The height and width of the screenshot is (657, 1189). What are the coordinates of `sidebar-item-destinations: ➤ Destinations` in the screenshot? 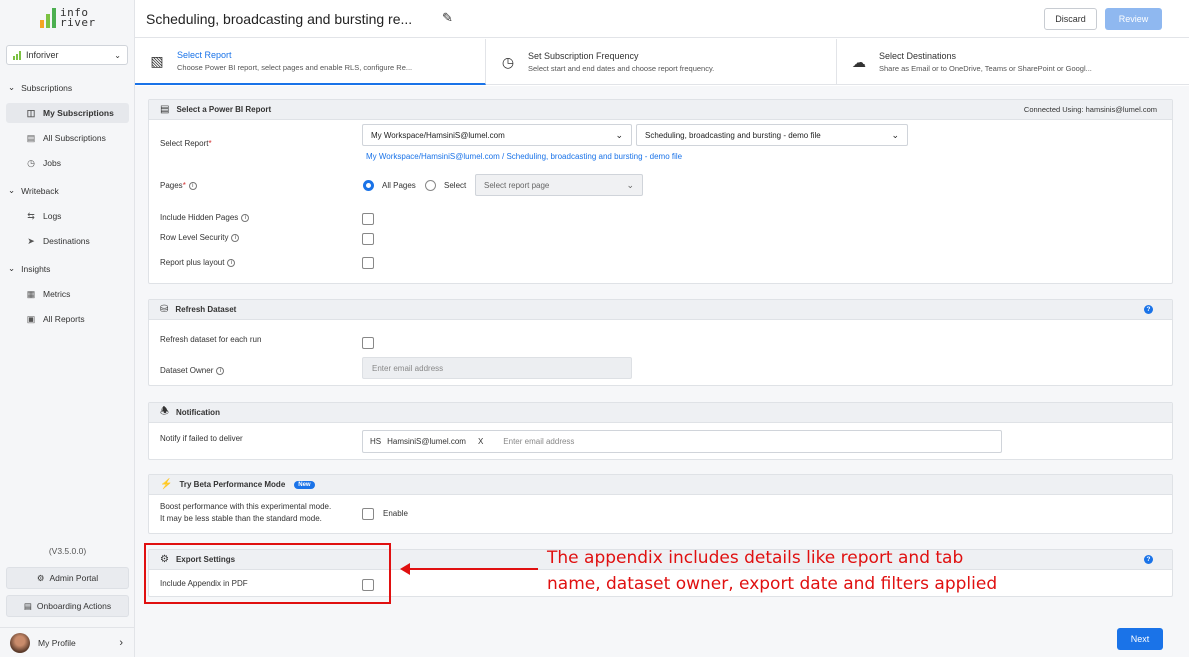 It's located at (67, 241).